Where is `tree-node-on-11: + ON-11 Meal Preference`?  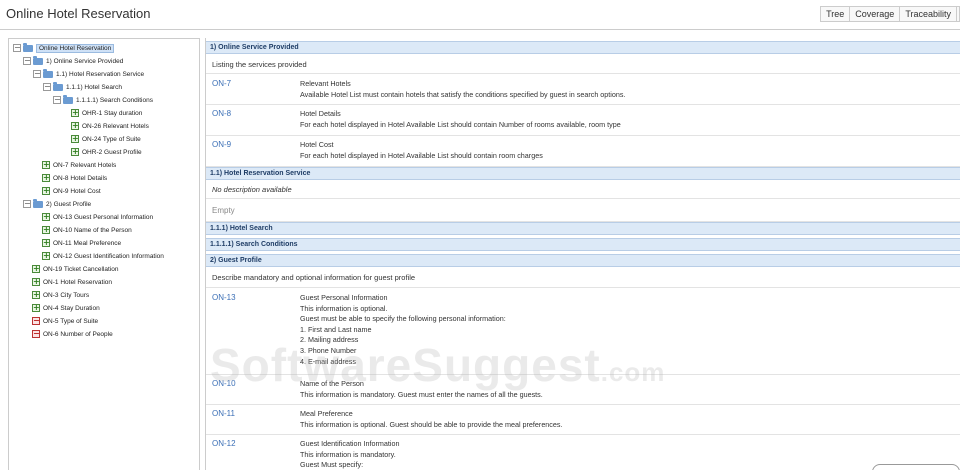
tree-node-on-11: + ON-11 Meal Preference is located at coordinates (81, 243).